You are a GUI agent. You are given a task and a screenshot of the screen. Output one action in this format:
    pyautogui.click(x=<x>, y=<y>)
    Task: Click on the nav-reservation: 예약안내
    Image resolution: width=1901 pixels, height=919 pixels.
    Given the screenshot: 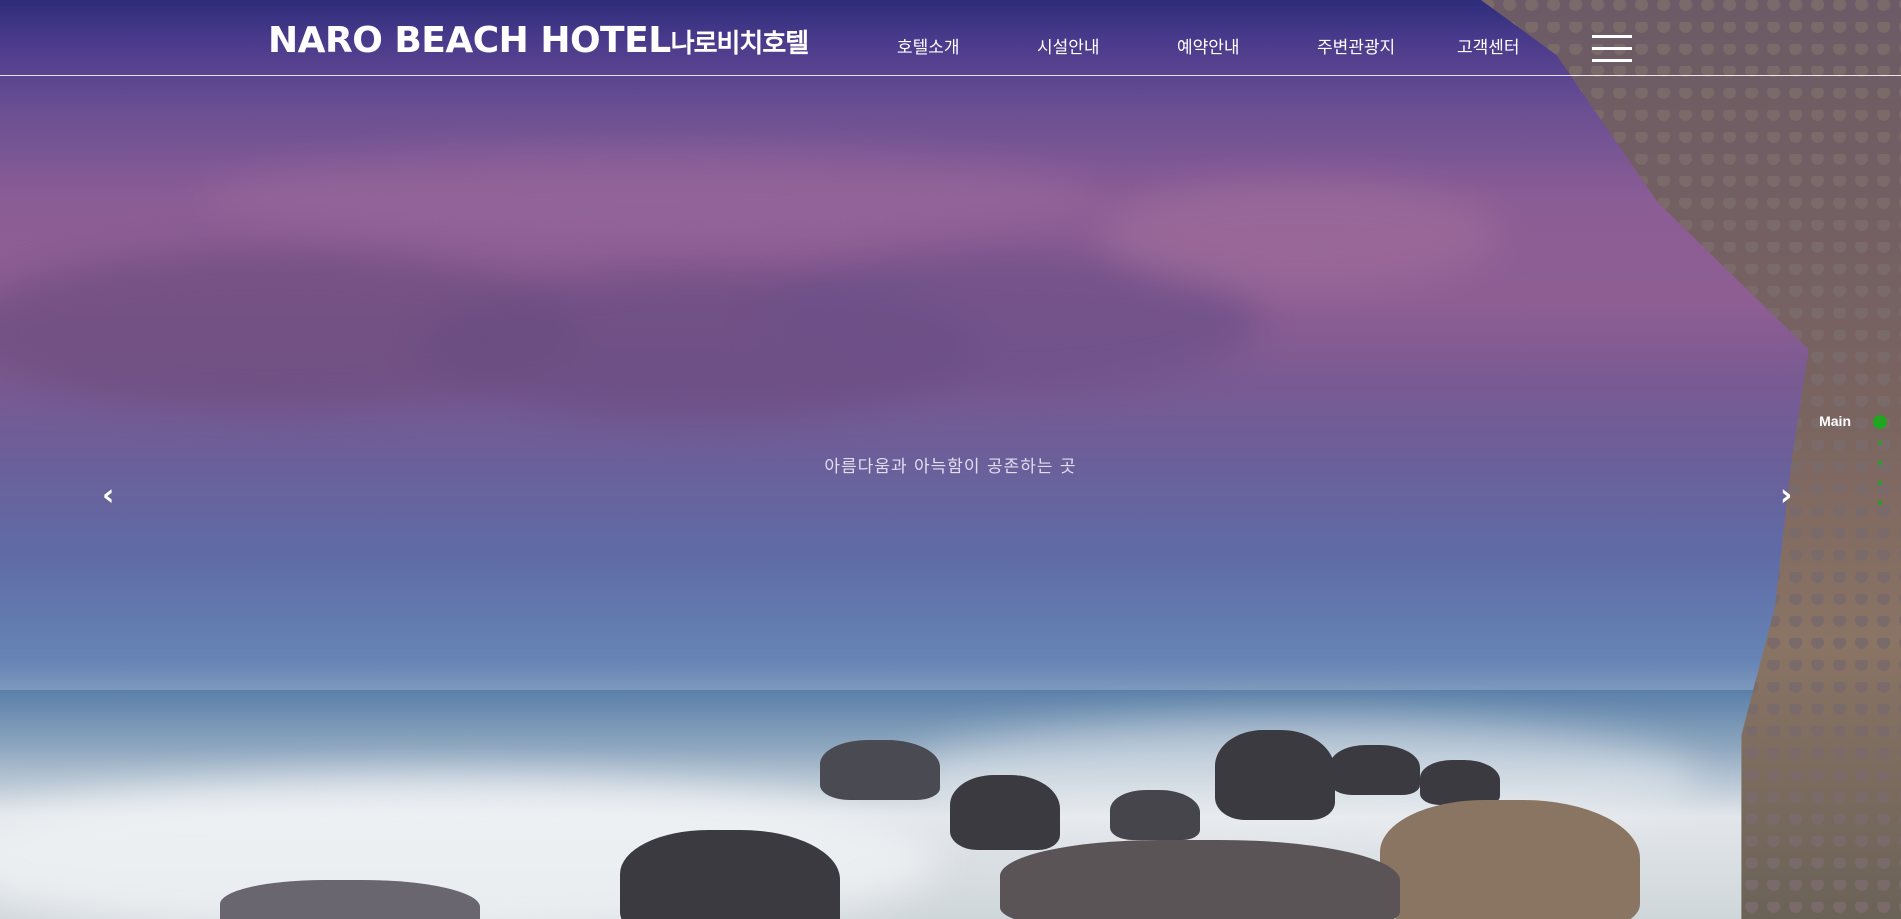 What is the action you would take?
    pyautogui.click(x=1208, y=45)
    